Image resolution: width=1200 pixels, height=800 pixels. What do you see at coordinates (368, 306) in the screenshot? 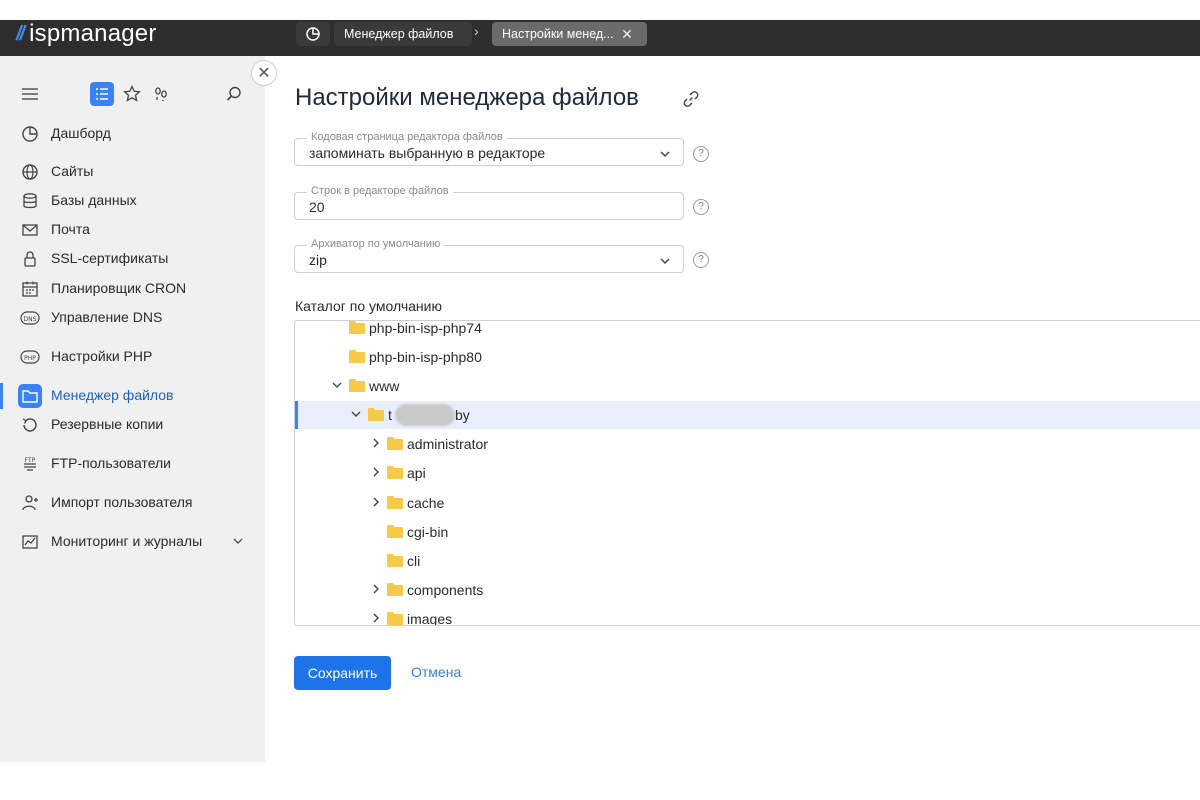
I see `default-directory-label: Каталог по умолчанию` at bounding box center [368, 306].